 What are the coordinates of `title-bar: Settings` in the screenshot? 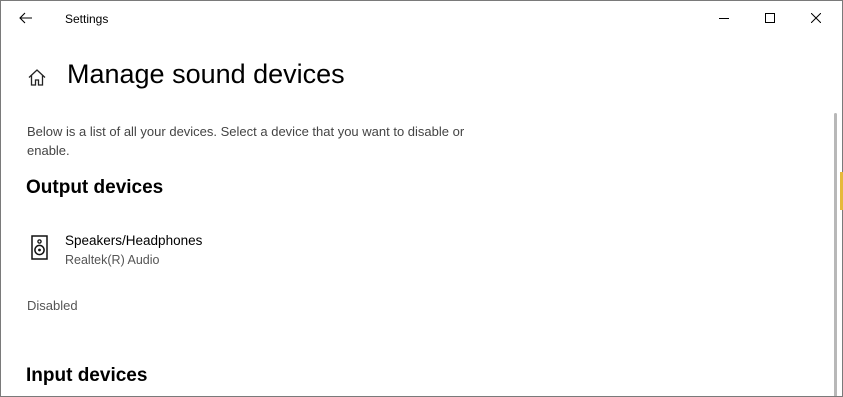 It's located at (421, 18).